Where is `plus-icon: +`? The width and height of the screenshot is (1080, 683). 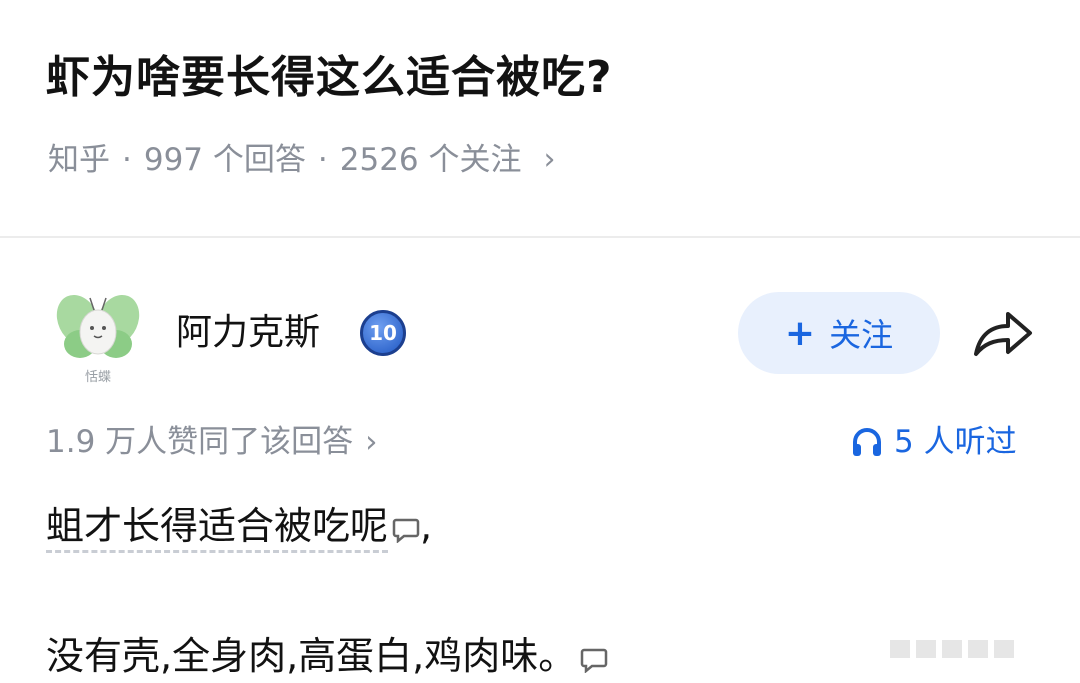 plus-icon: + is located at coordinates (800, 333).